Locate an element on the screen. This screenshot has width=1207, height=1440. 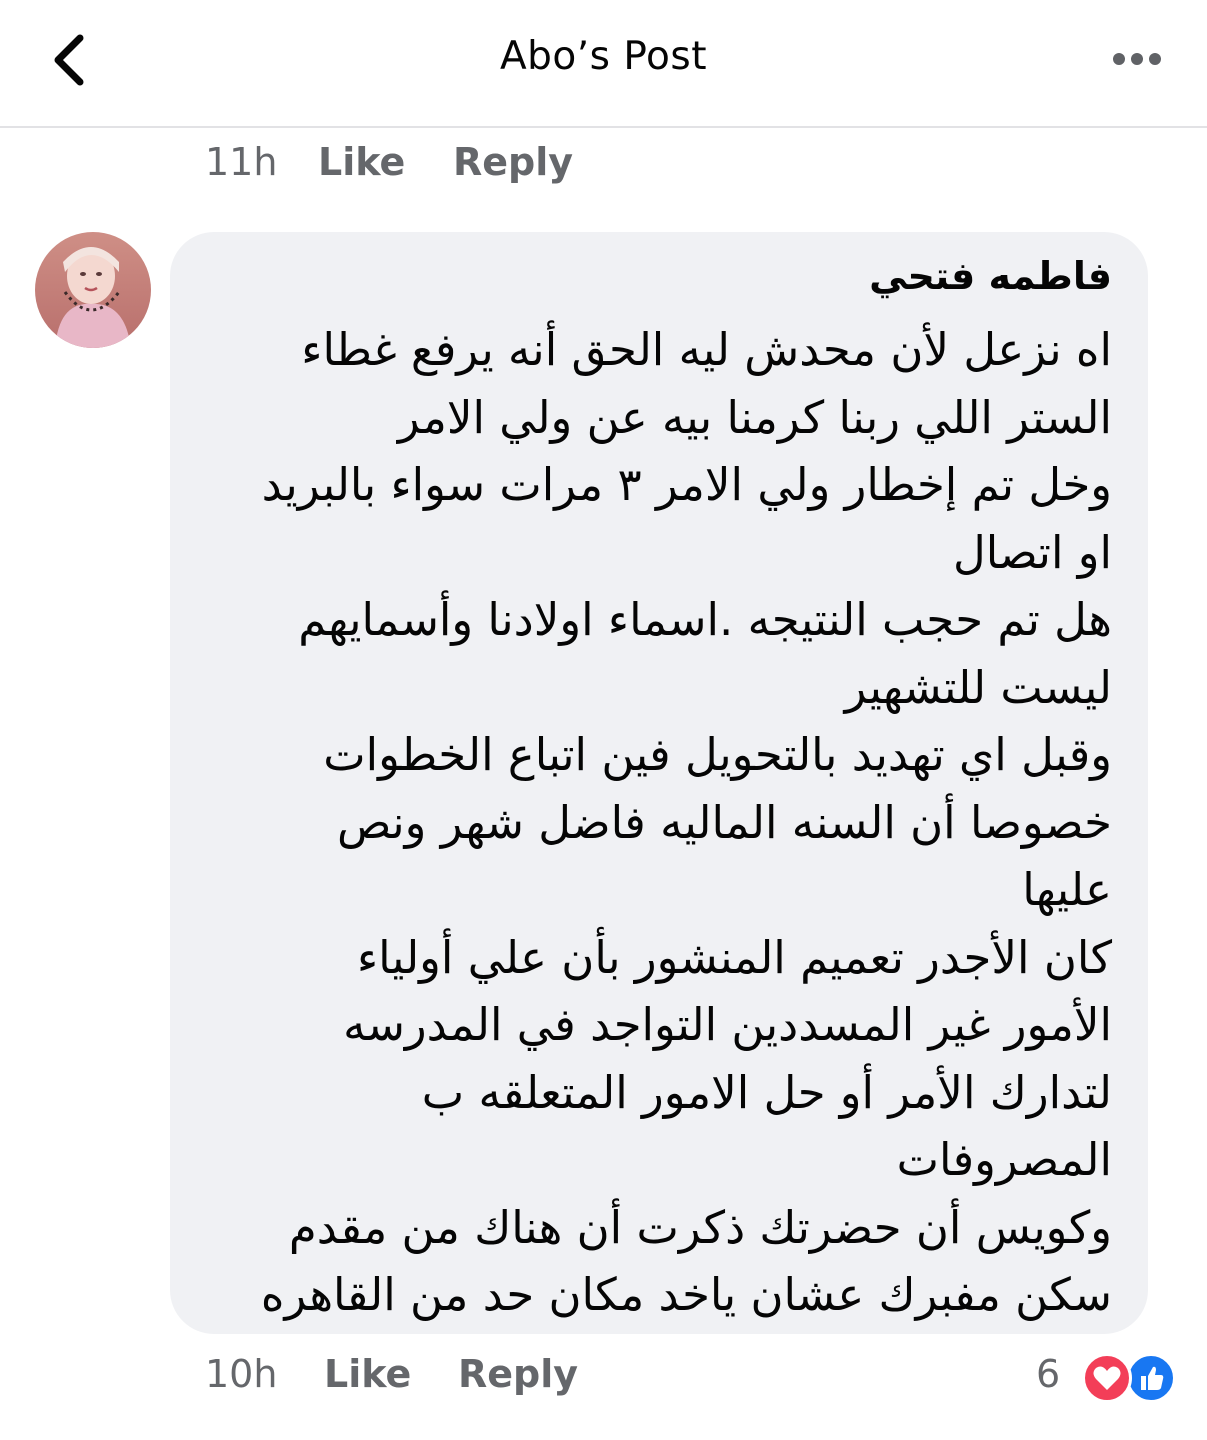
comment-line: المصروفات is located at coordinates (1004, 1159).